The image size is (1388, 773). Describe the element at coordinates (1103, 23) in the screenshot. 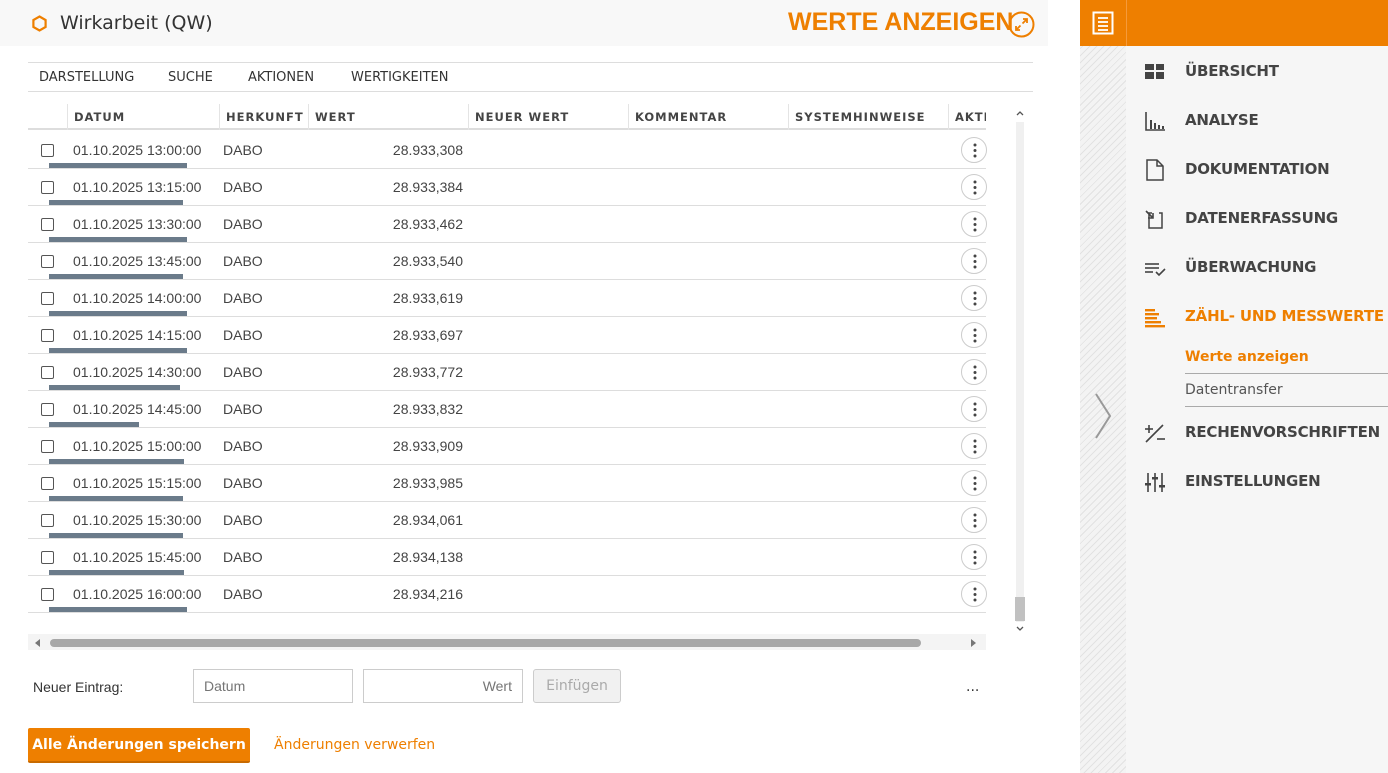

I see `notepad-icon` at that location.